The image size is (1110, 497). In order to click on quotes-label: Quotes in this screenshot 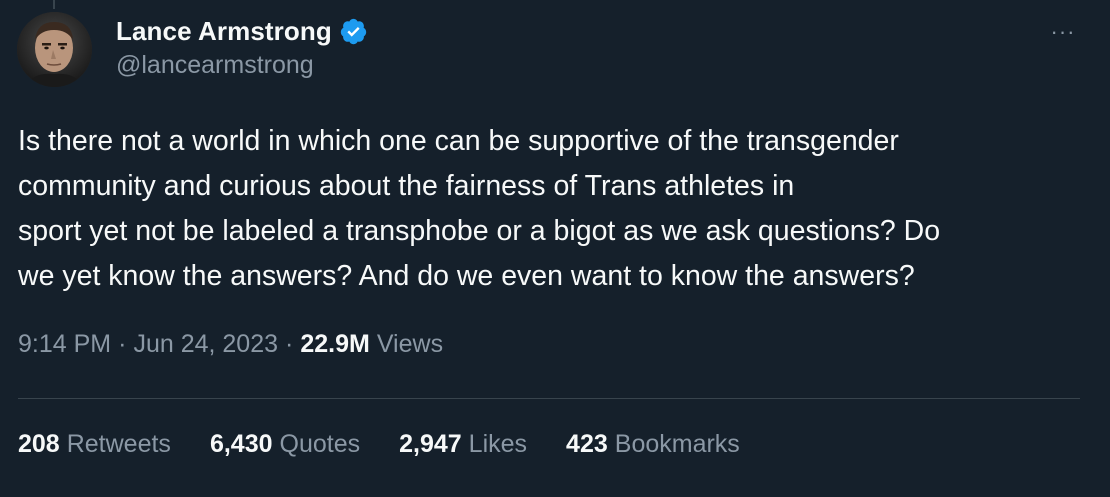, I will do `click(320, 444)`.